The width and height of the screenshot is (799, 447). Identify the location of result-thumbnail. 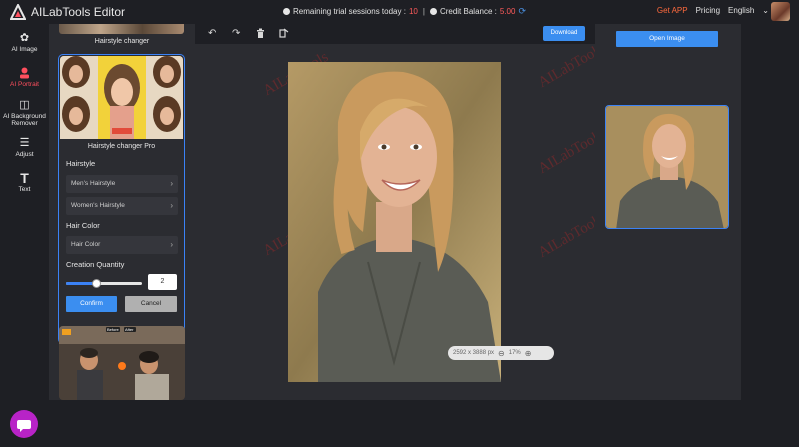
(667, 167).